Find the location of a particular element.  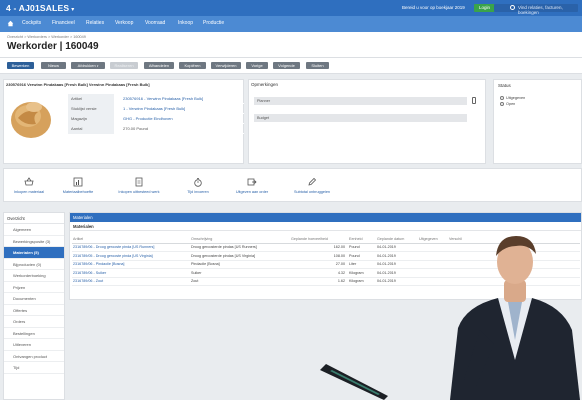

status-option-issued: Uitgegeven is located at coordinates (512, 98).